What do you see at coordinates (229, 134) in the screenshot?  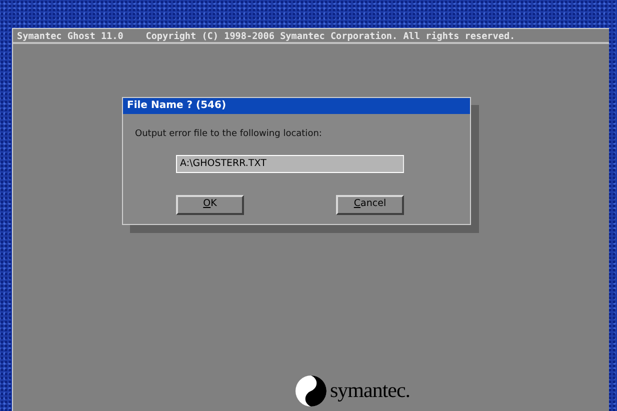 I see `prompt-text: Output error file to the following location:` at bounding box center [229, 134].